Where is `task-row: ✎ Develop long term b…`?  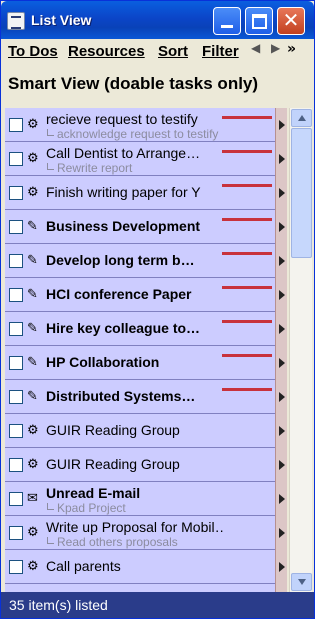
task-row: ✎ Develop long term b… is located at coordinates (146, 261).